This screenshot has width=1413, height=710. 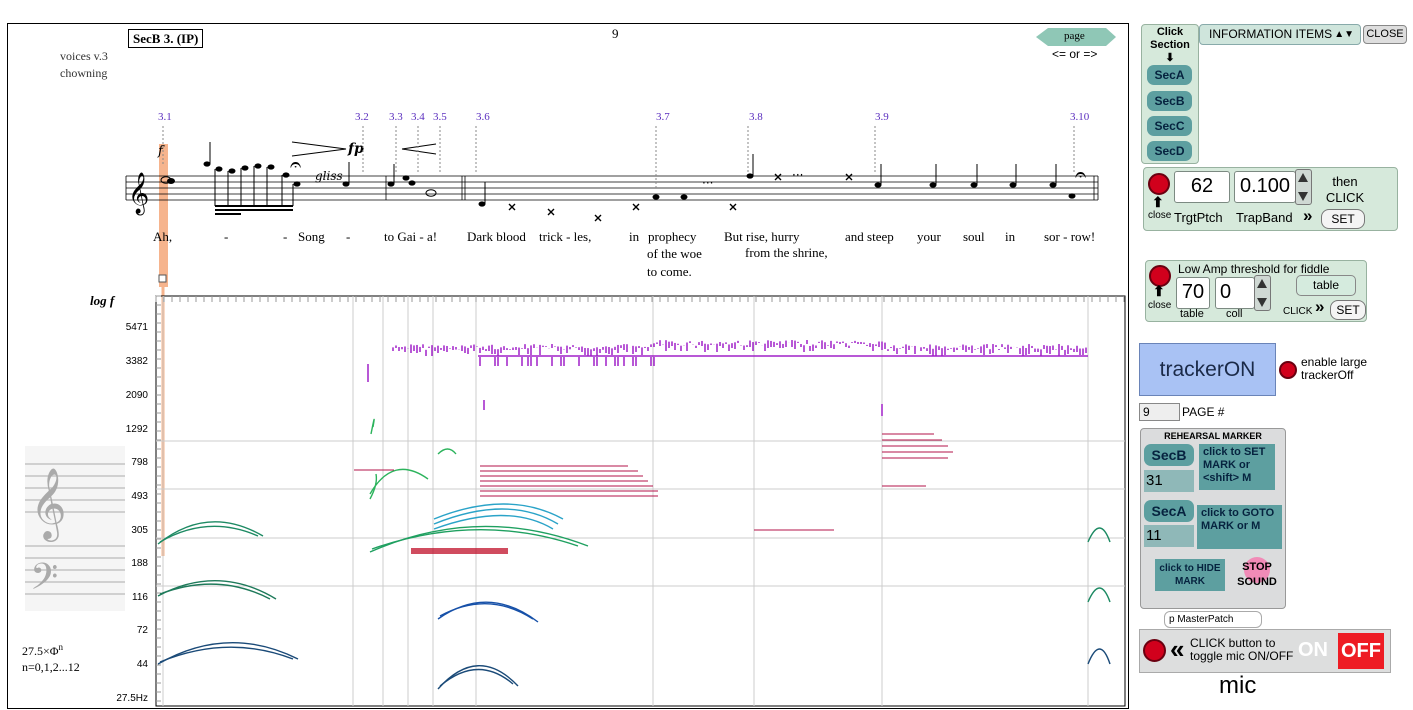 What do you see at coordinates (762, 236) in the screenshot?
I see `lyric-but-rise: But rise, hurry` at bounding box center [762, 236].